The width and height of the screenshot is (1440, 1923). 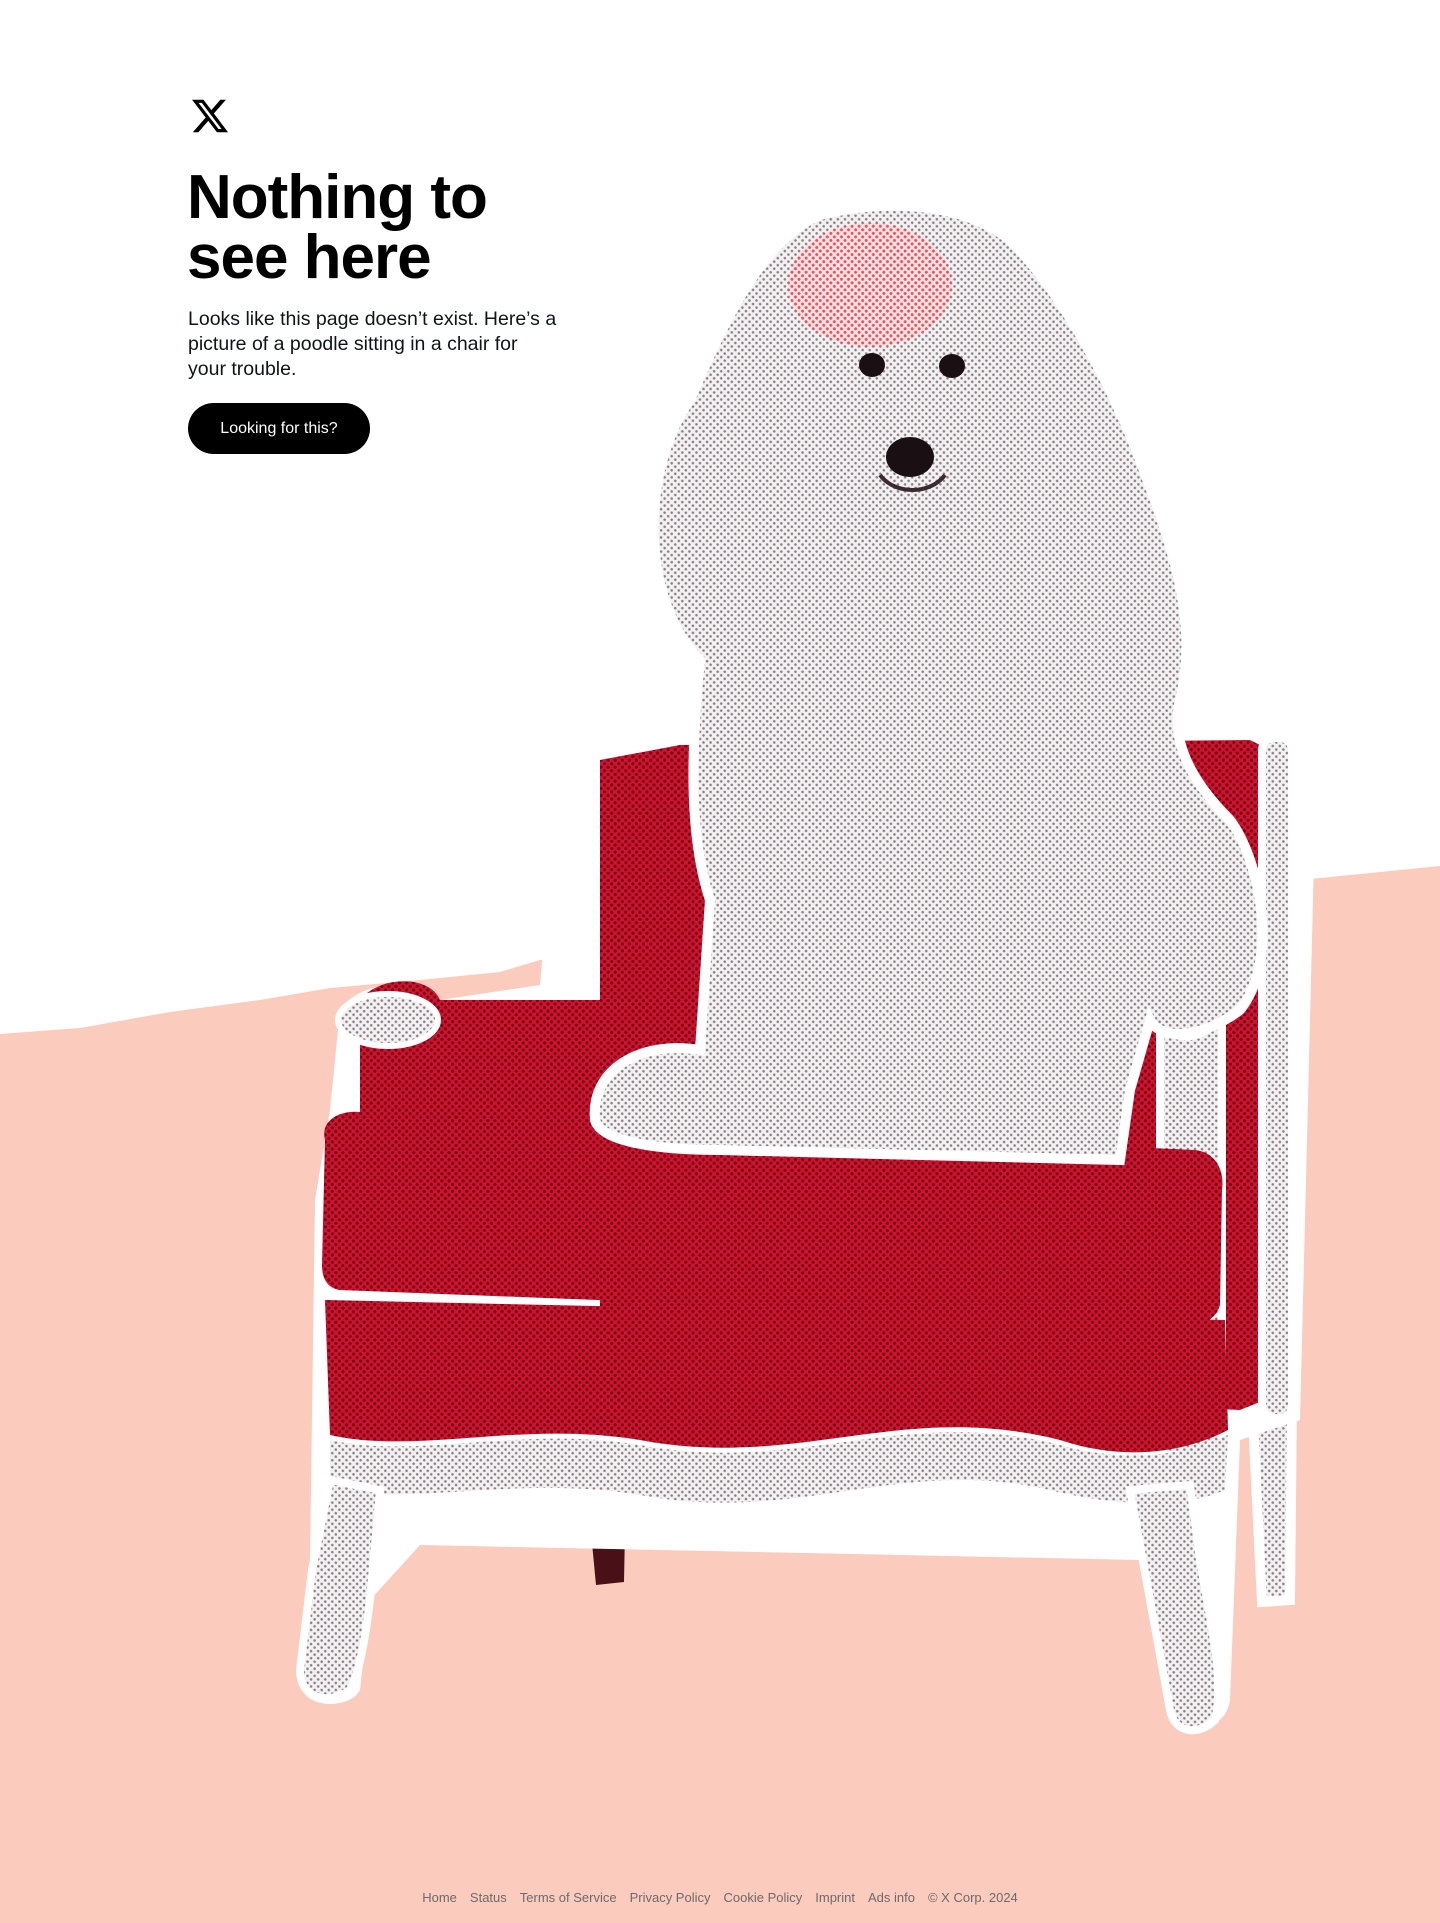 What do you see at coordinates (568, 1897) in the screenshot?
I see `footer-link-terms-of-service: Terms of Service` at bounding box center [568, 1897].